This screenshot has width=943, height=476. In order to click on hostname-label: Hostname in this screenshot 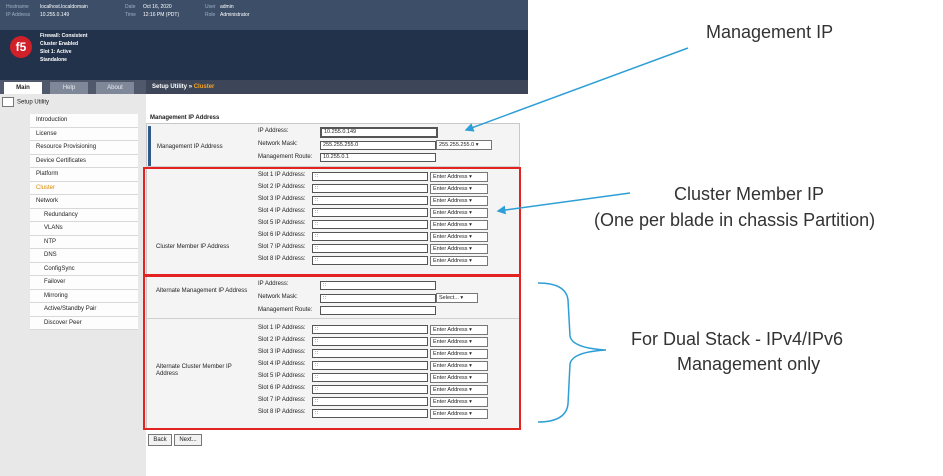, I will do `click(17, 7)`.